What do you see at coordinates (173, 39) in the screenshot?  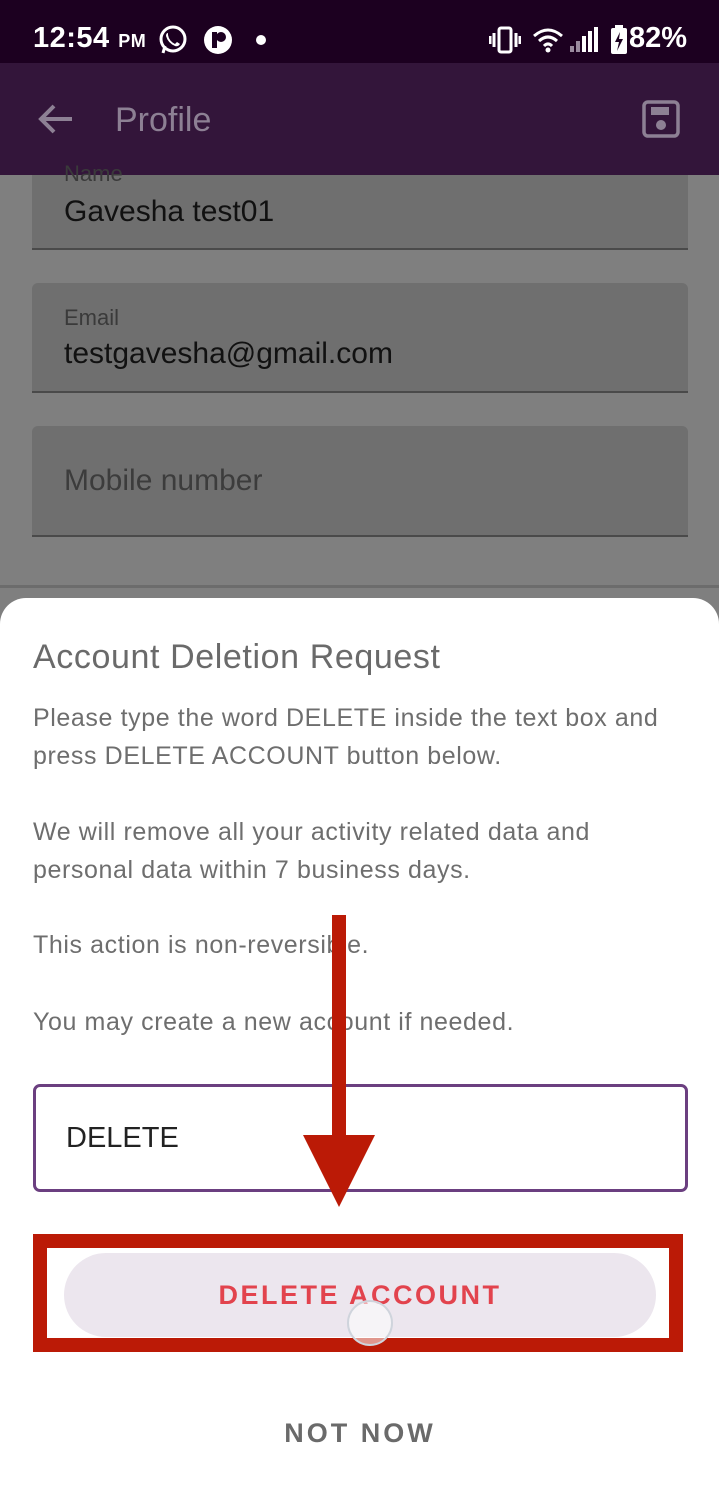 I see `whatsapp-icon` at bounding box center [173, 39].